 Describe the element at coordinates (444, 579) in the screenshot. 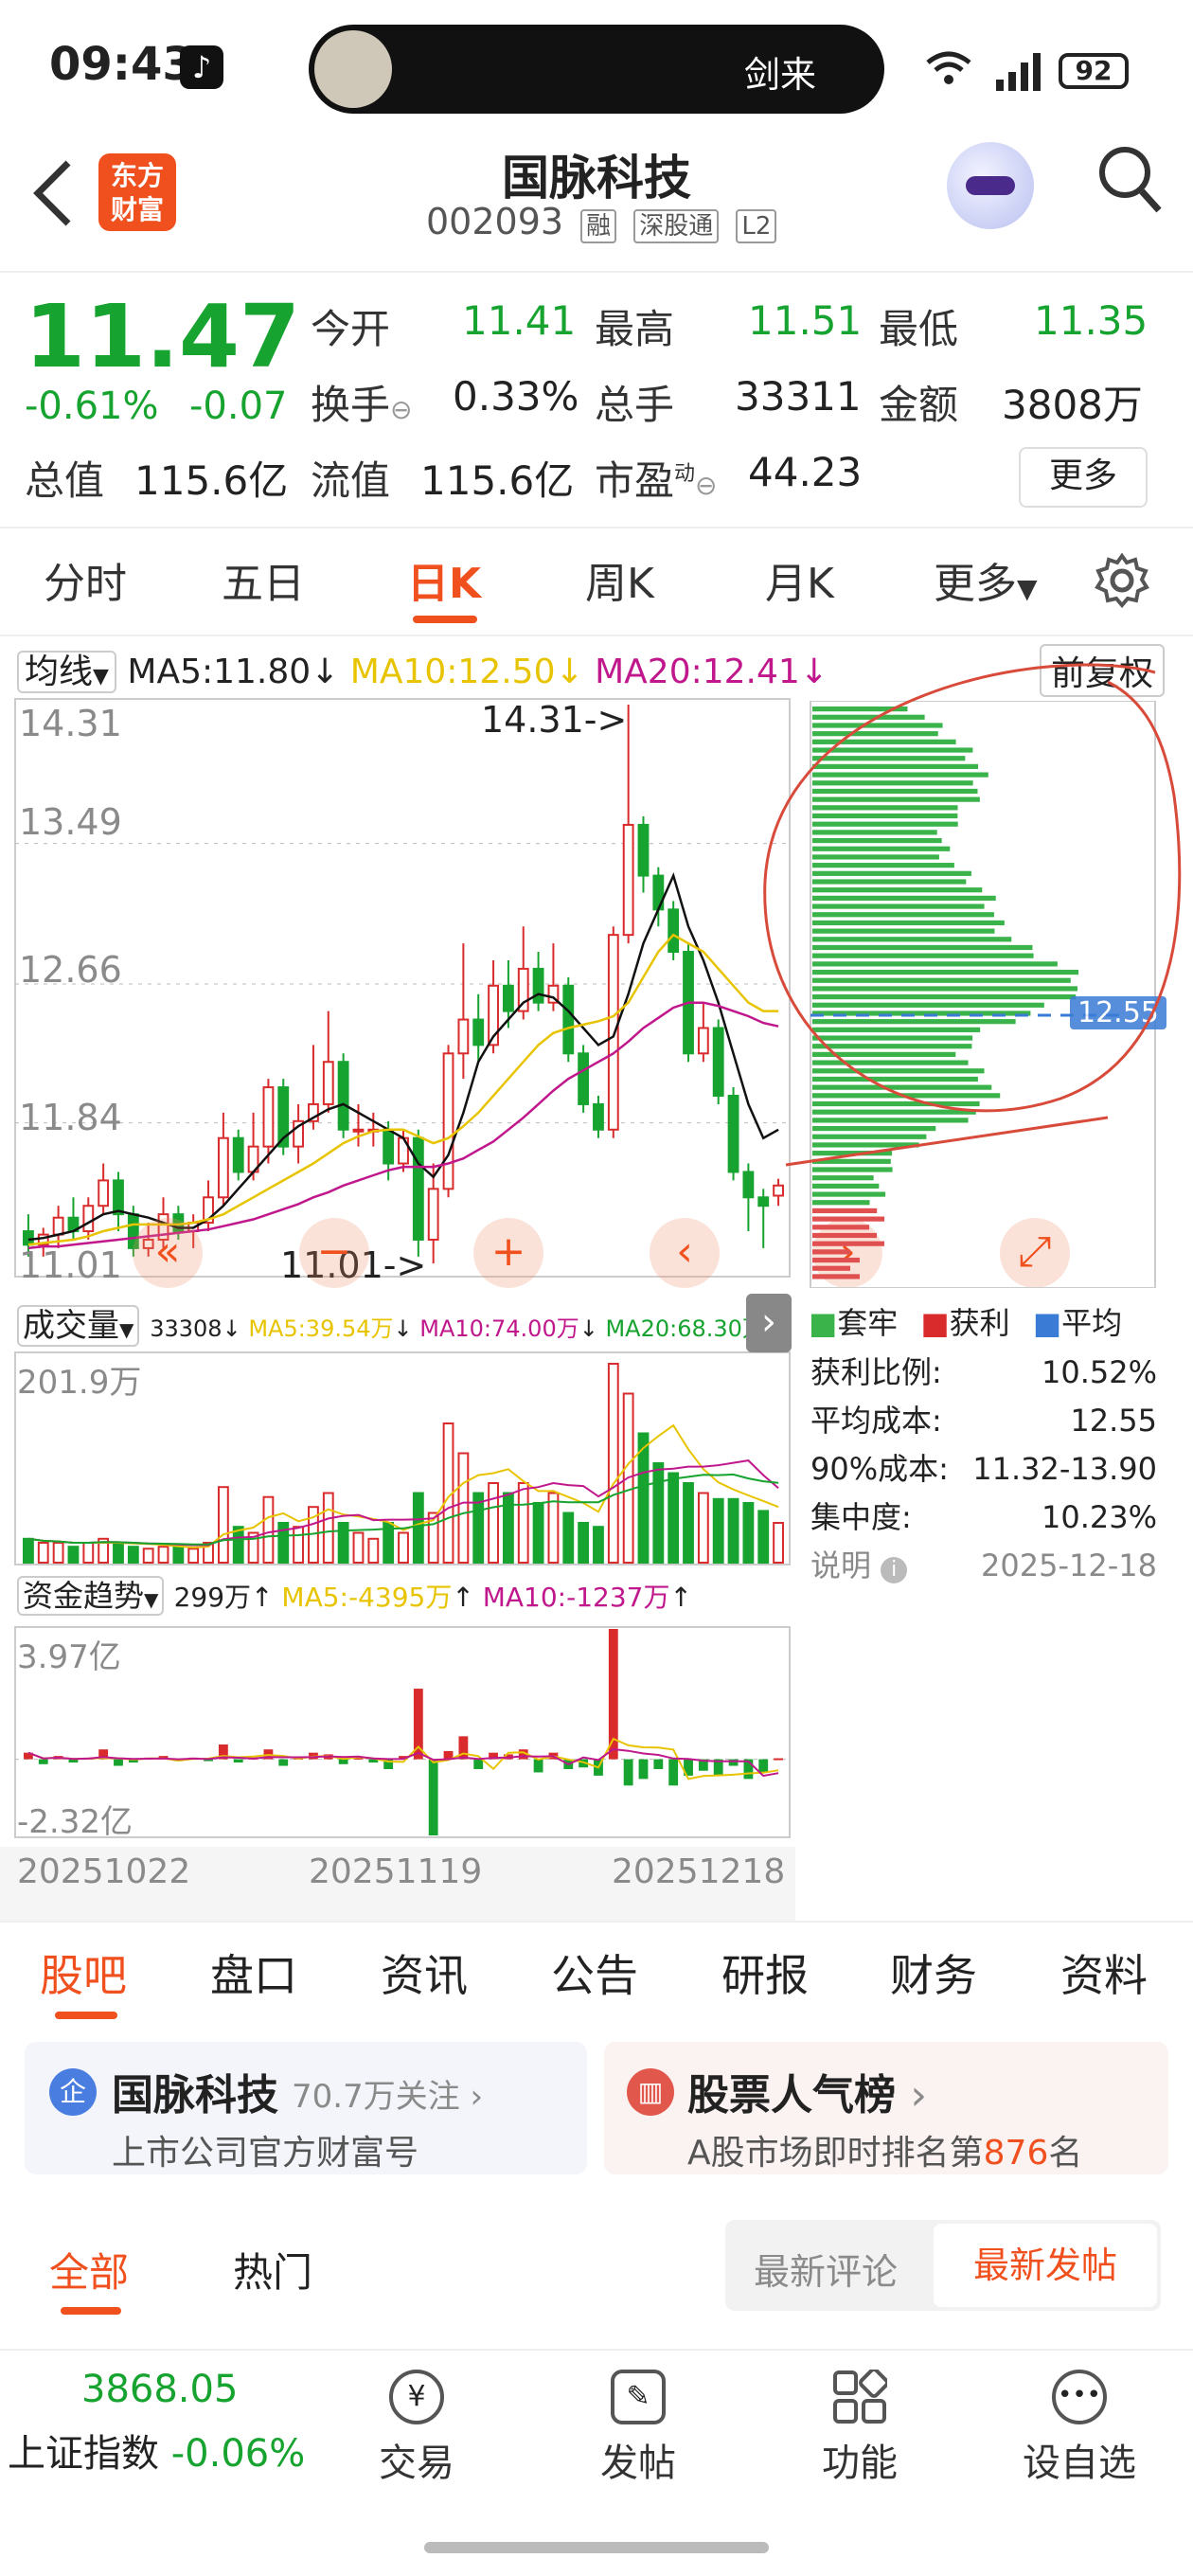

I see `tab-daily-k: 日K` at that location.